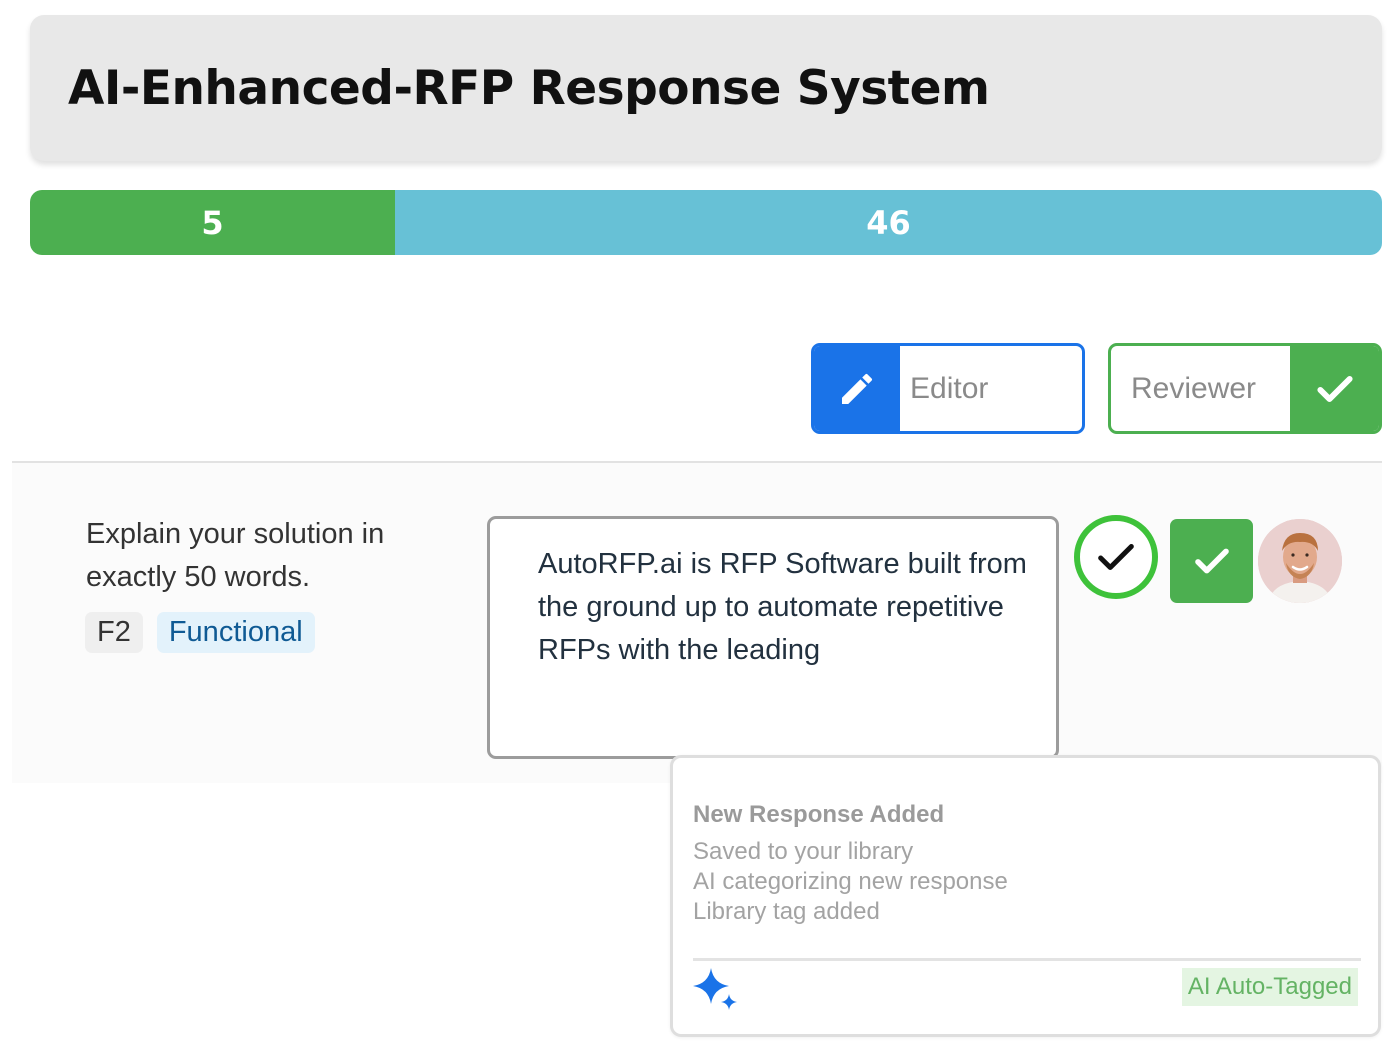 The width and height of the screenshot is (1400, 1053). What do you see at coordinates (235, 632) in the screenshot?
I see `question-category-tag: Functional` at bounding box center [235, 632].